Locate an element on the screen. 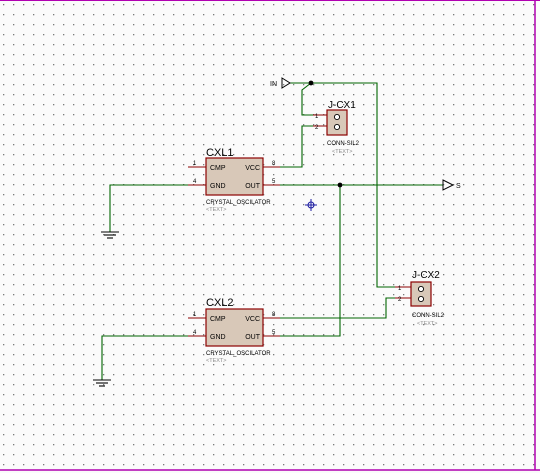  jcx2-value: CONN-SIL2 is located at coordinates (428, 316).